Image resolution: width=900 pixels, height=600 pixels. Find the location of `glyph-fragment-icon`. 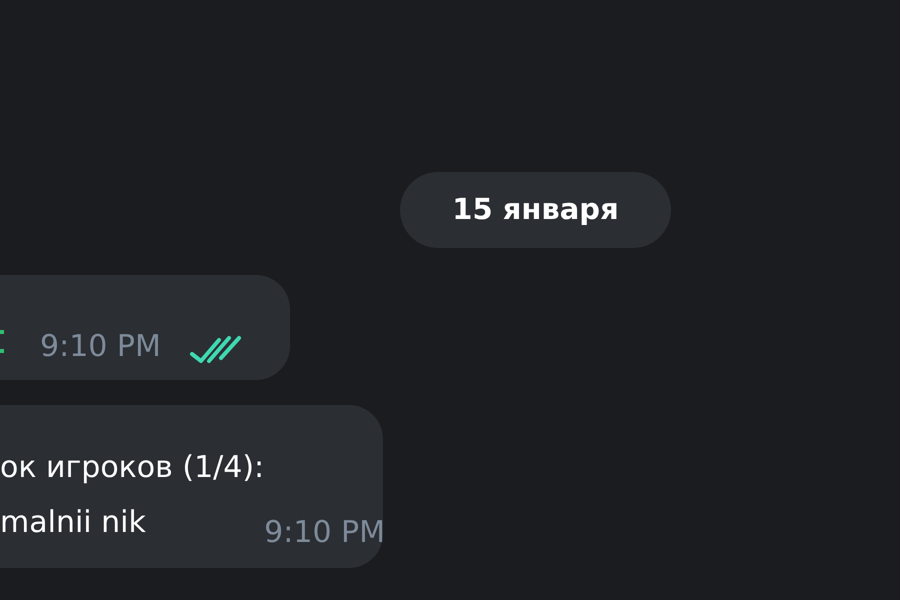

glyph-fragment-icon is located at coordinates (2, 342).